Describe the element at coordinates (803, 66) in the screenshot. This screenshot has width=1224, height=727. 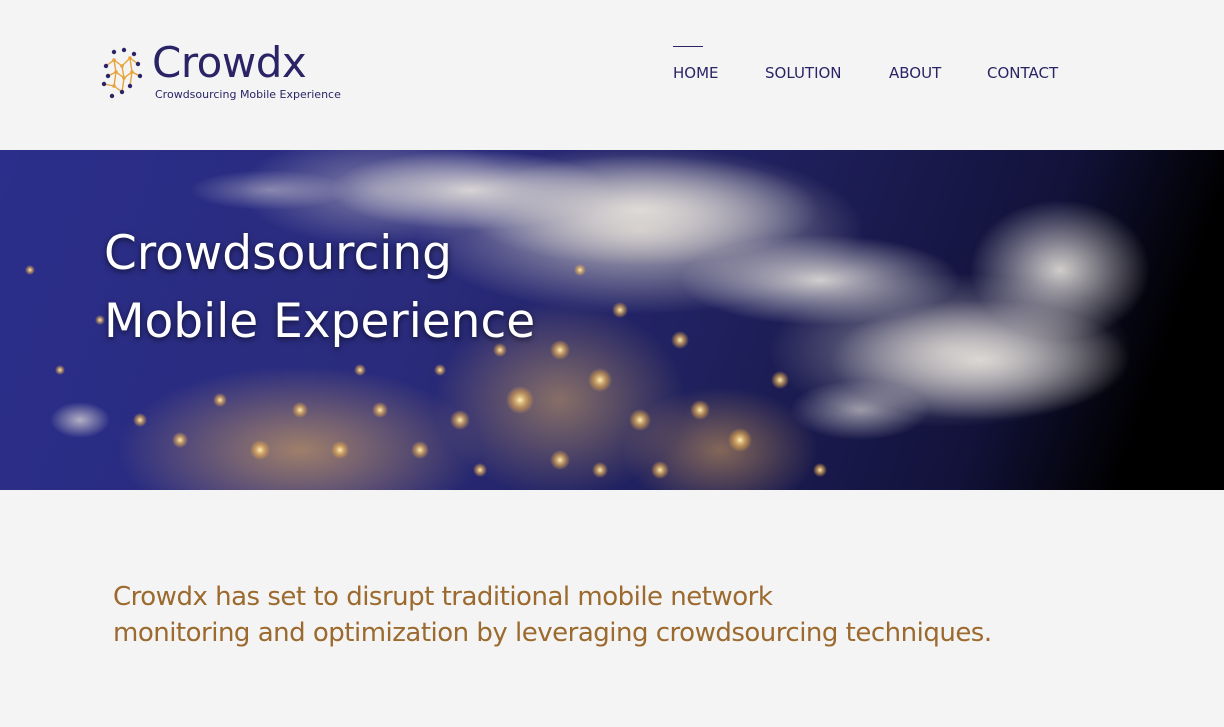
I see `nav-item-solution: SOLUTION` at that location.